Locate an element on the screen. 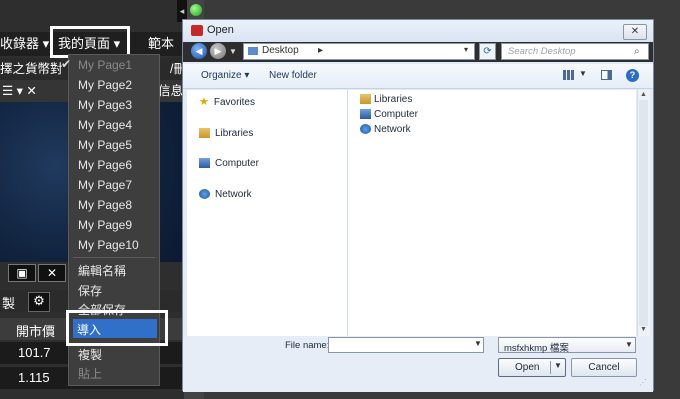  preview-pane-icon is located at coordinates (606, 75).